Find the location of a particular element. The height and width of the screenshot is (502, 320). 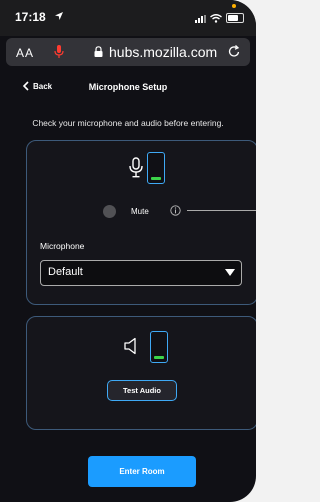

text-size-button: AA is located at coordinates (25, 53).